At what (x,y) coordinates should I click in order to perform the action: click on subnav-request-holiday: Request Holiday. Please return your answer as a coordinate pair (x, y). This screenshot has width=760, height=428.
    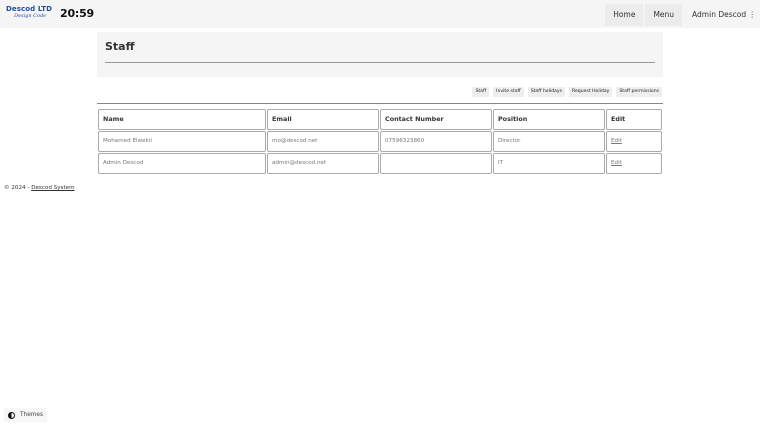
    Looking at the image, I should click on (590, 92).